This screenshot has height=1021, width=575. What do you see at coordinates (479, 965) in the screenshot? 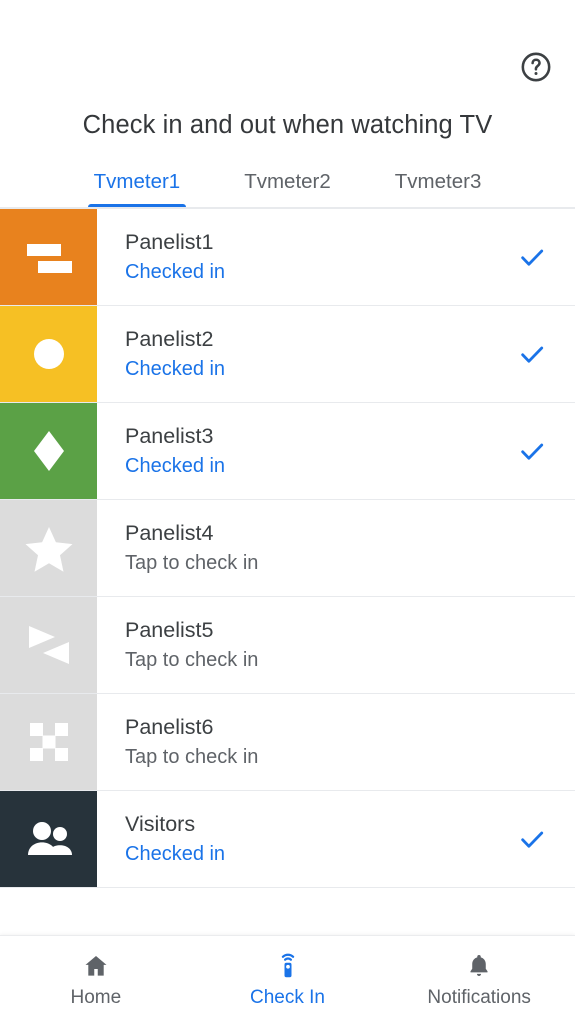
I see `bell-icon` at bounding box center [479, 965].